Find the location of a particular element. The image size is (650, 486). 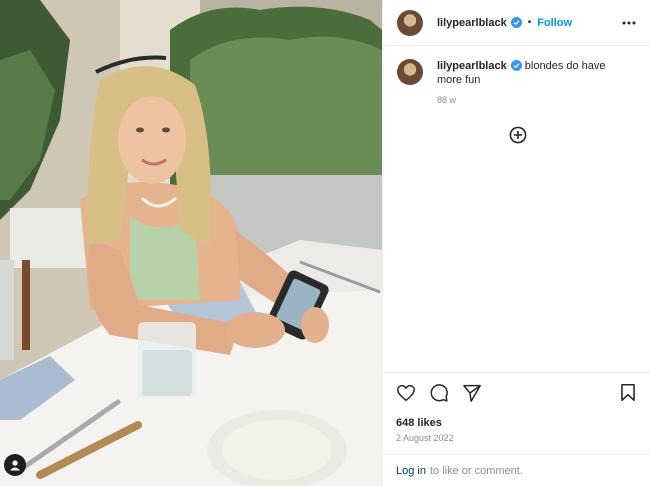

username-link: lilypearlblack is located at coordinates (472, 23).